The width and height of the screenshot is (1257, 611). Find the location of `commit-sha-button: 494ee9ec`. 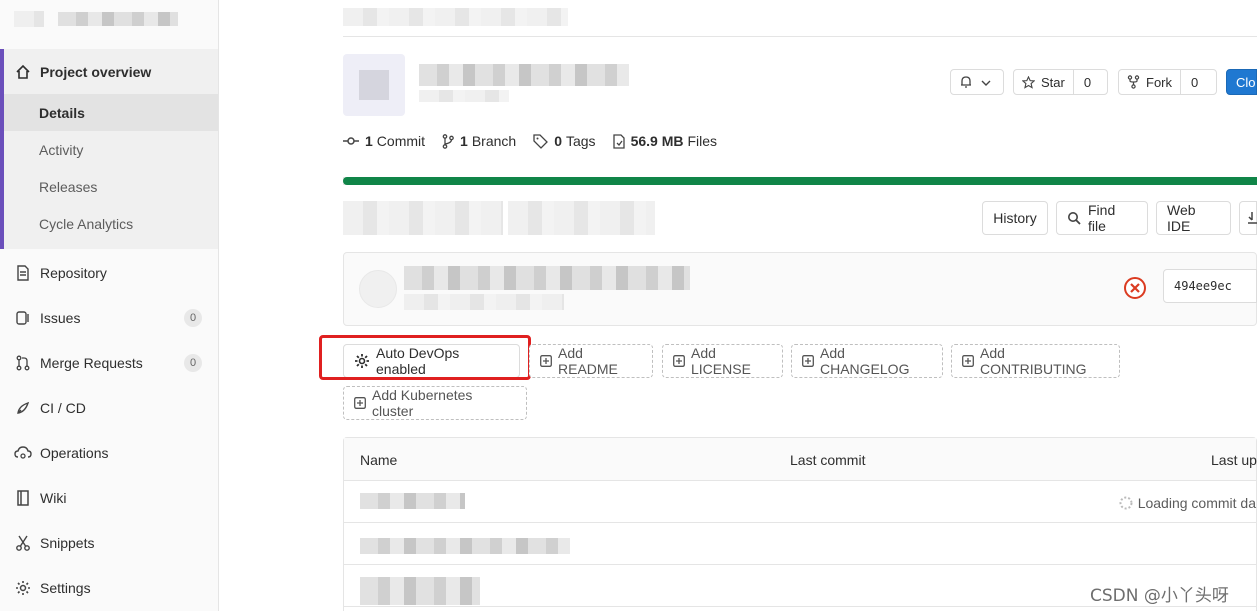

commit-sha-button: 494ee9ec is located at coordinates (1210, 286).